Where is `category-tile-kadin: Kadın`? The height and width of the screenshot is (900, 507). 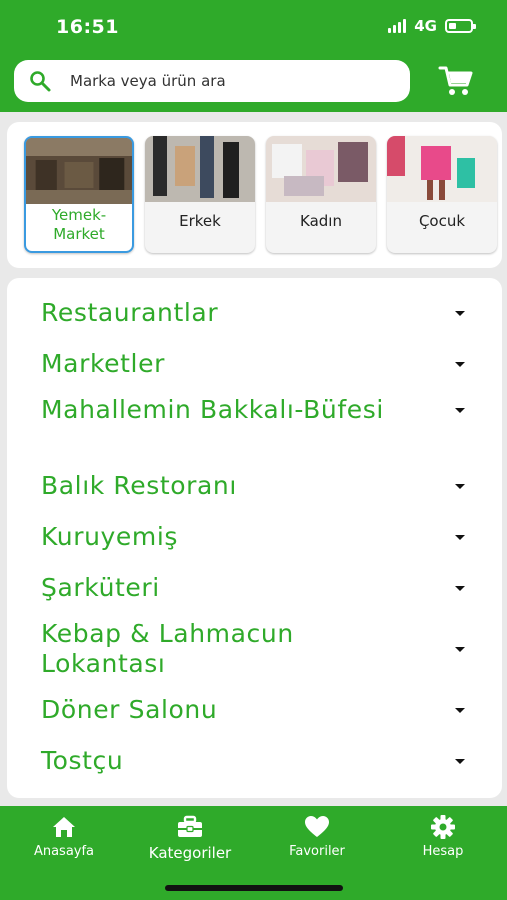 category-tile-kadin: Kadın is located at coordinates (321, 194).